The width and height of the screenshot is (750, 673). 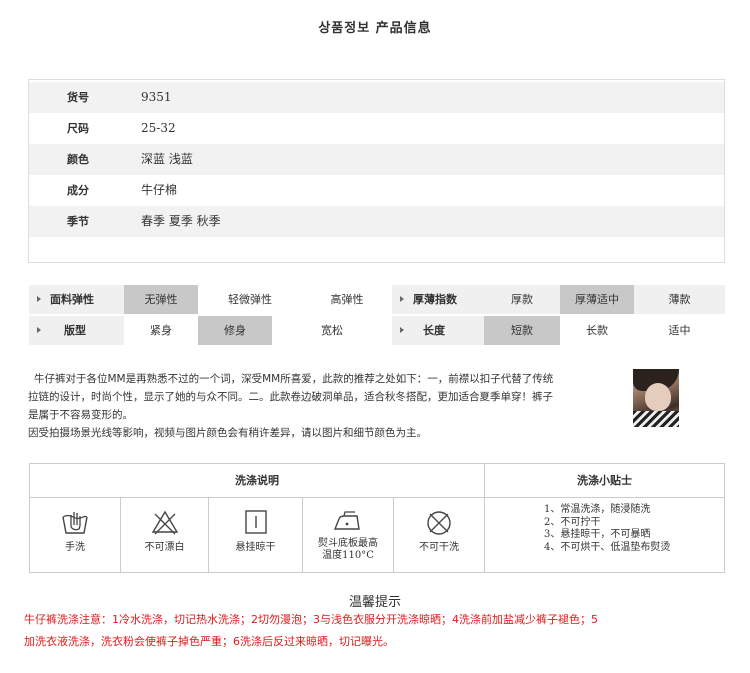 What do you see at coordinates (377, 299) in the screenshot?
I see `attribute-row-elasticity: 面料弹性 无弹性 轻微弹性 高弹性 厚薄指数 厚款 厚薄适中 薄款` at bounding box center [377, 299].